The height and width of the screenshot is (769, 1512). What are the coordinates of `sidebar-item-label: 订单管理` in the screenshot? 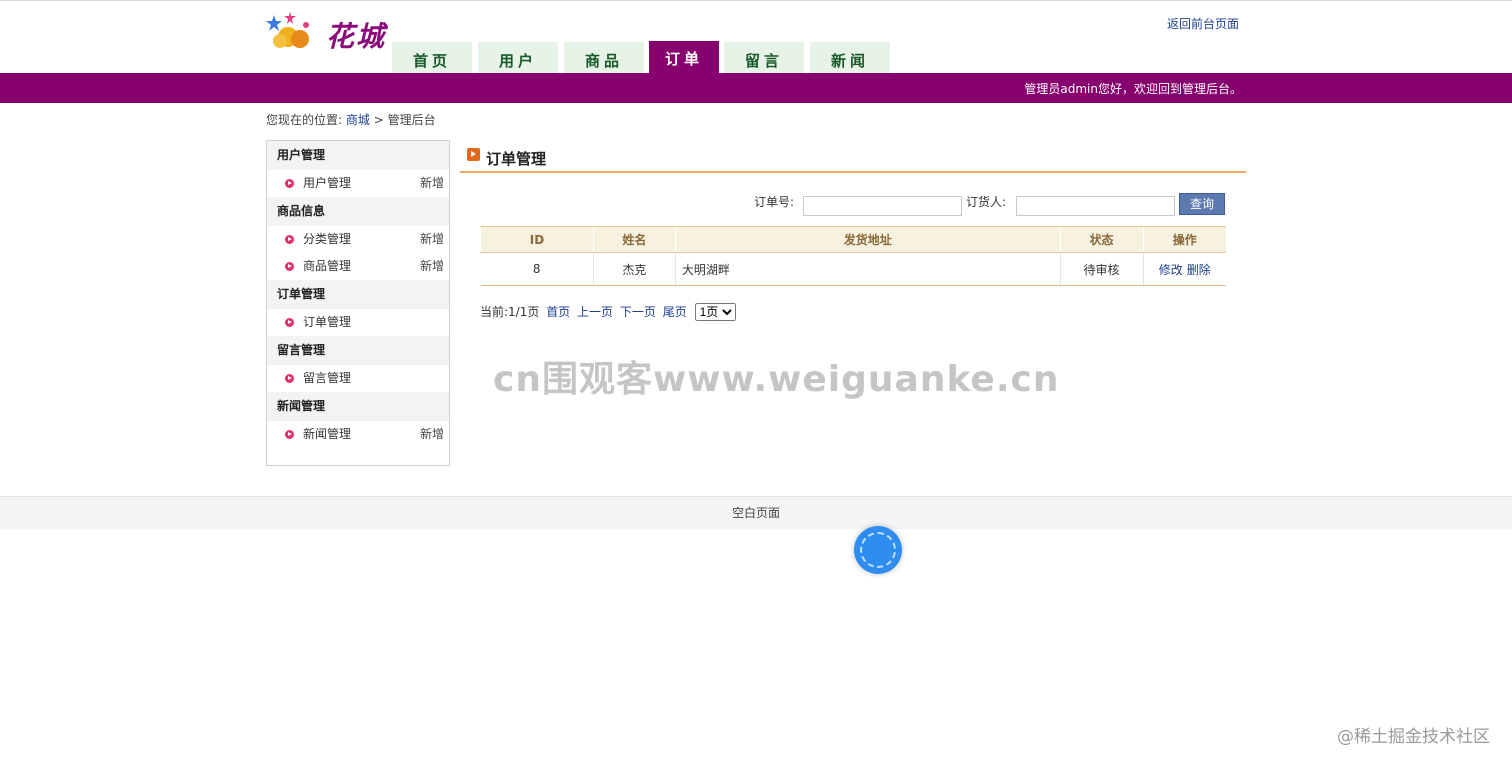 It's located at (327, 322).